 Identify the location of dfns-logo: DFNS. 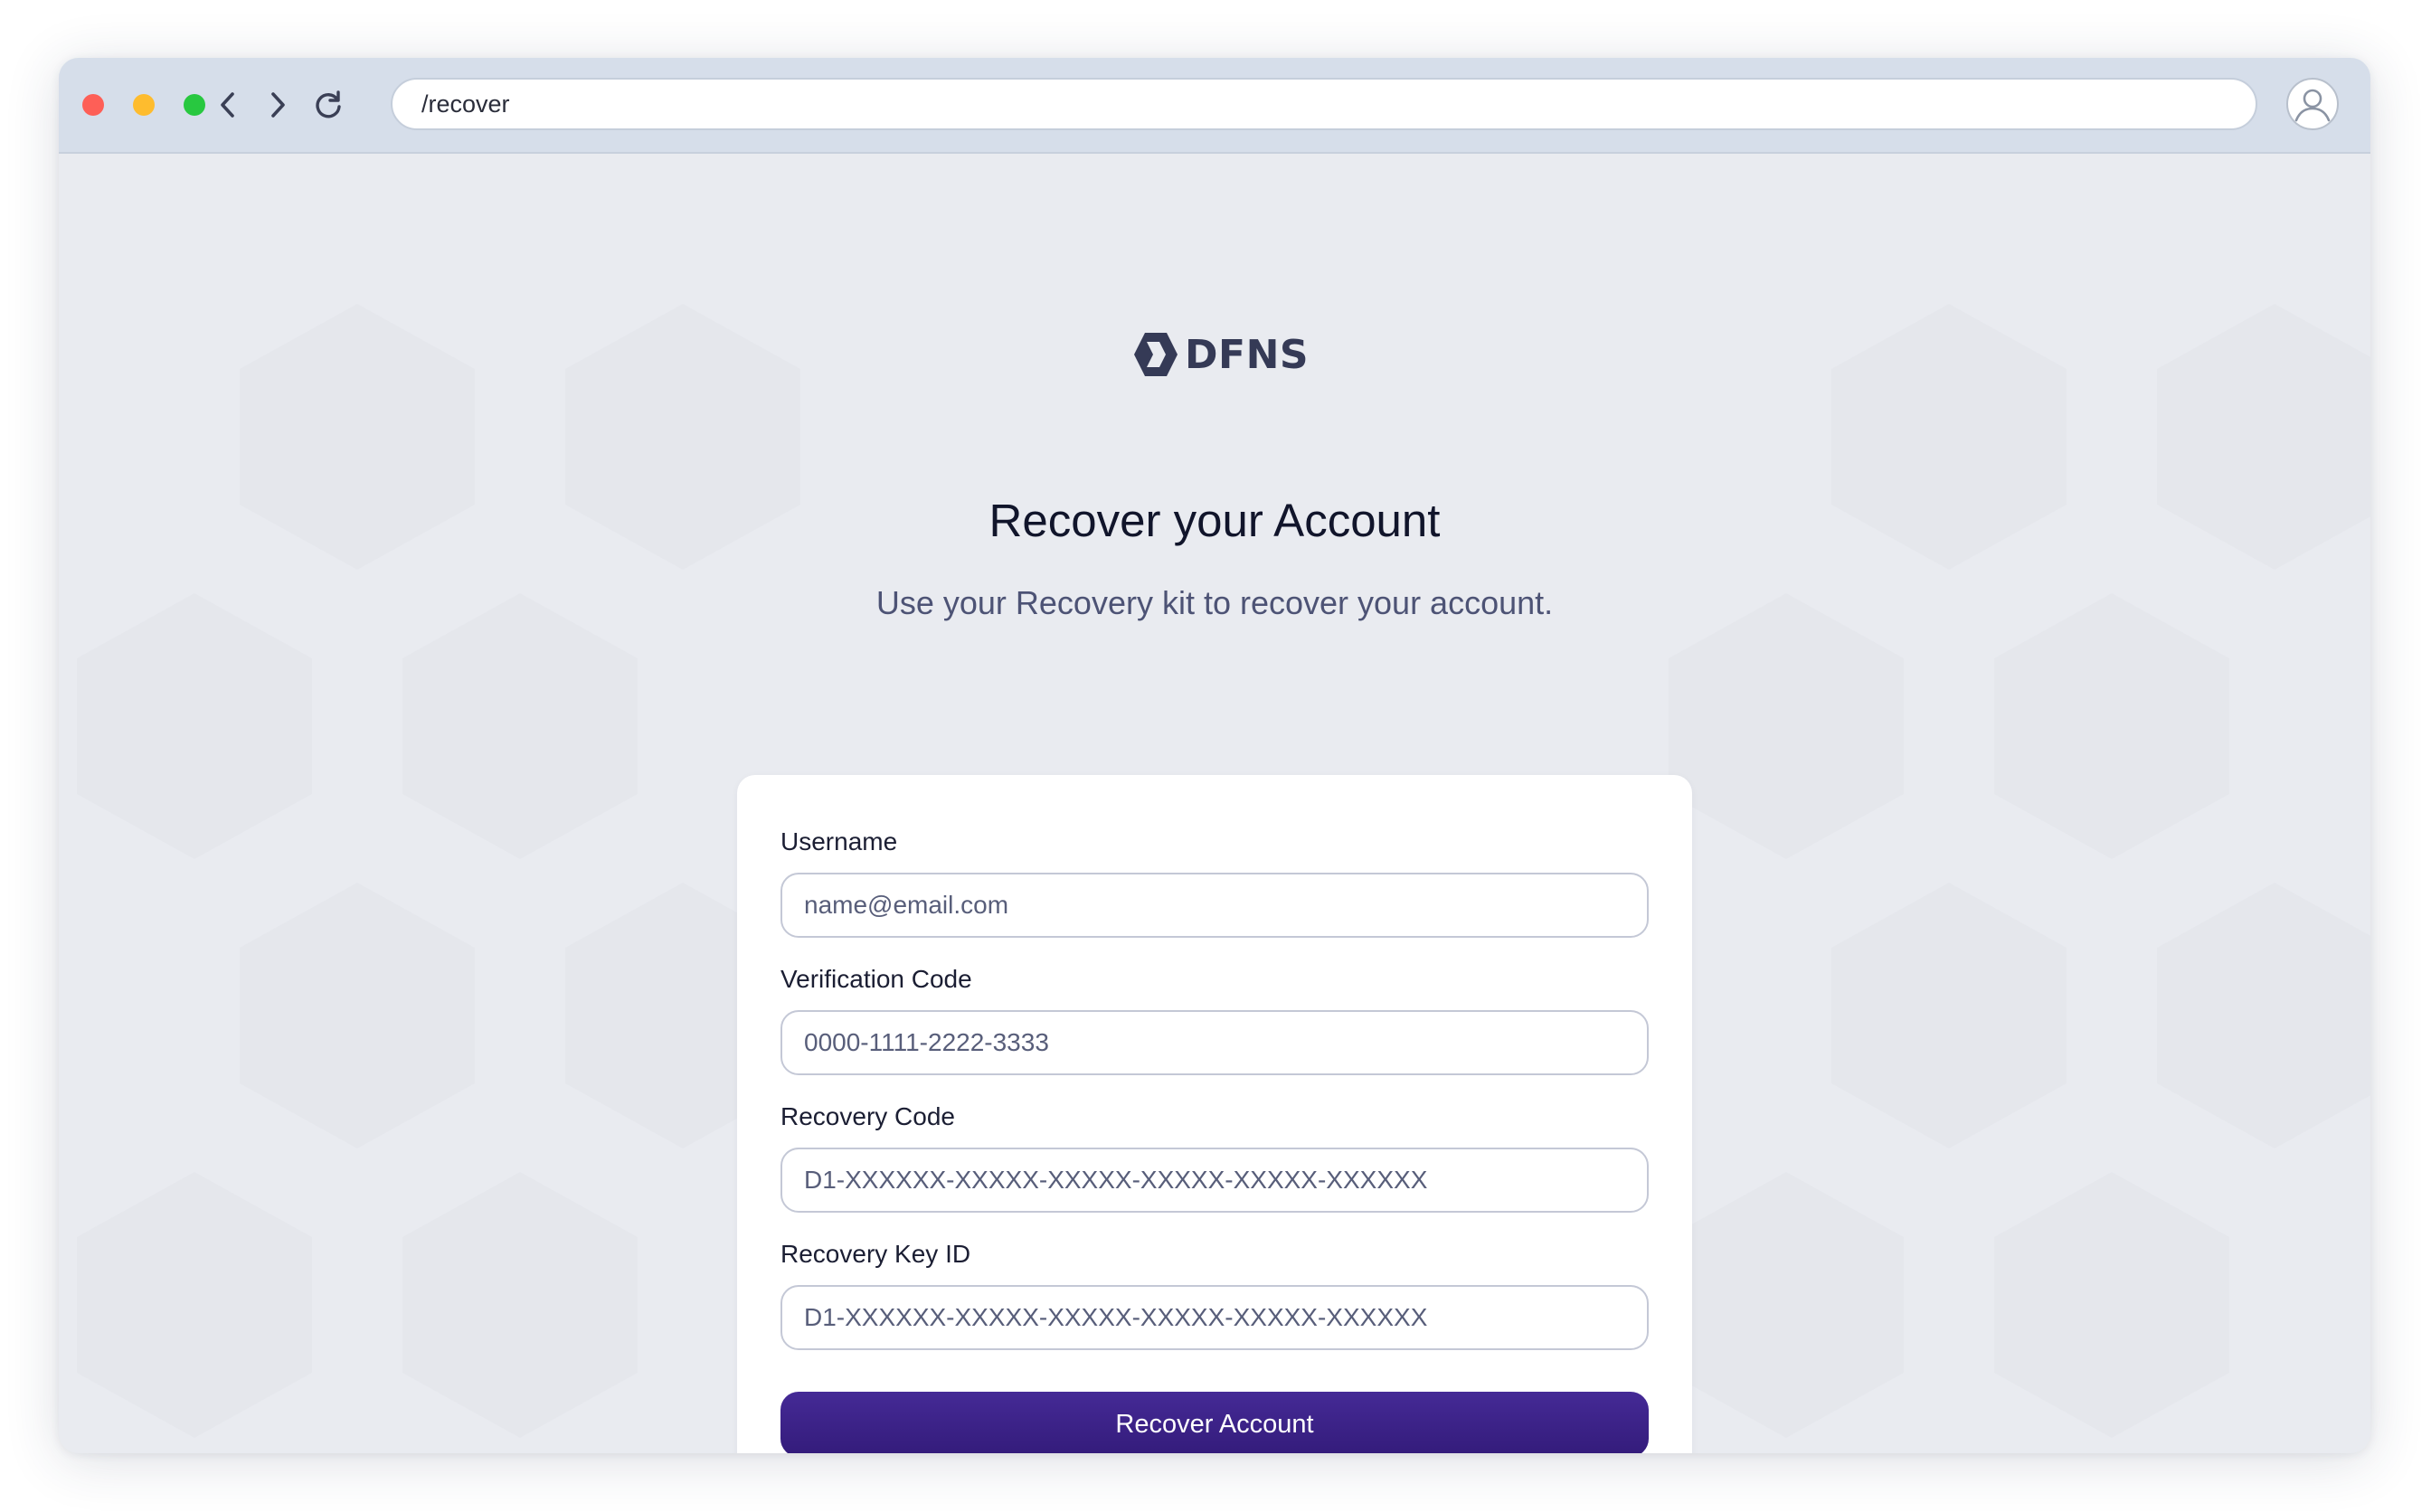
(1220, 354).